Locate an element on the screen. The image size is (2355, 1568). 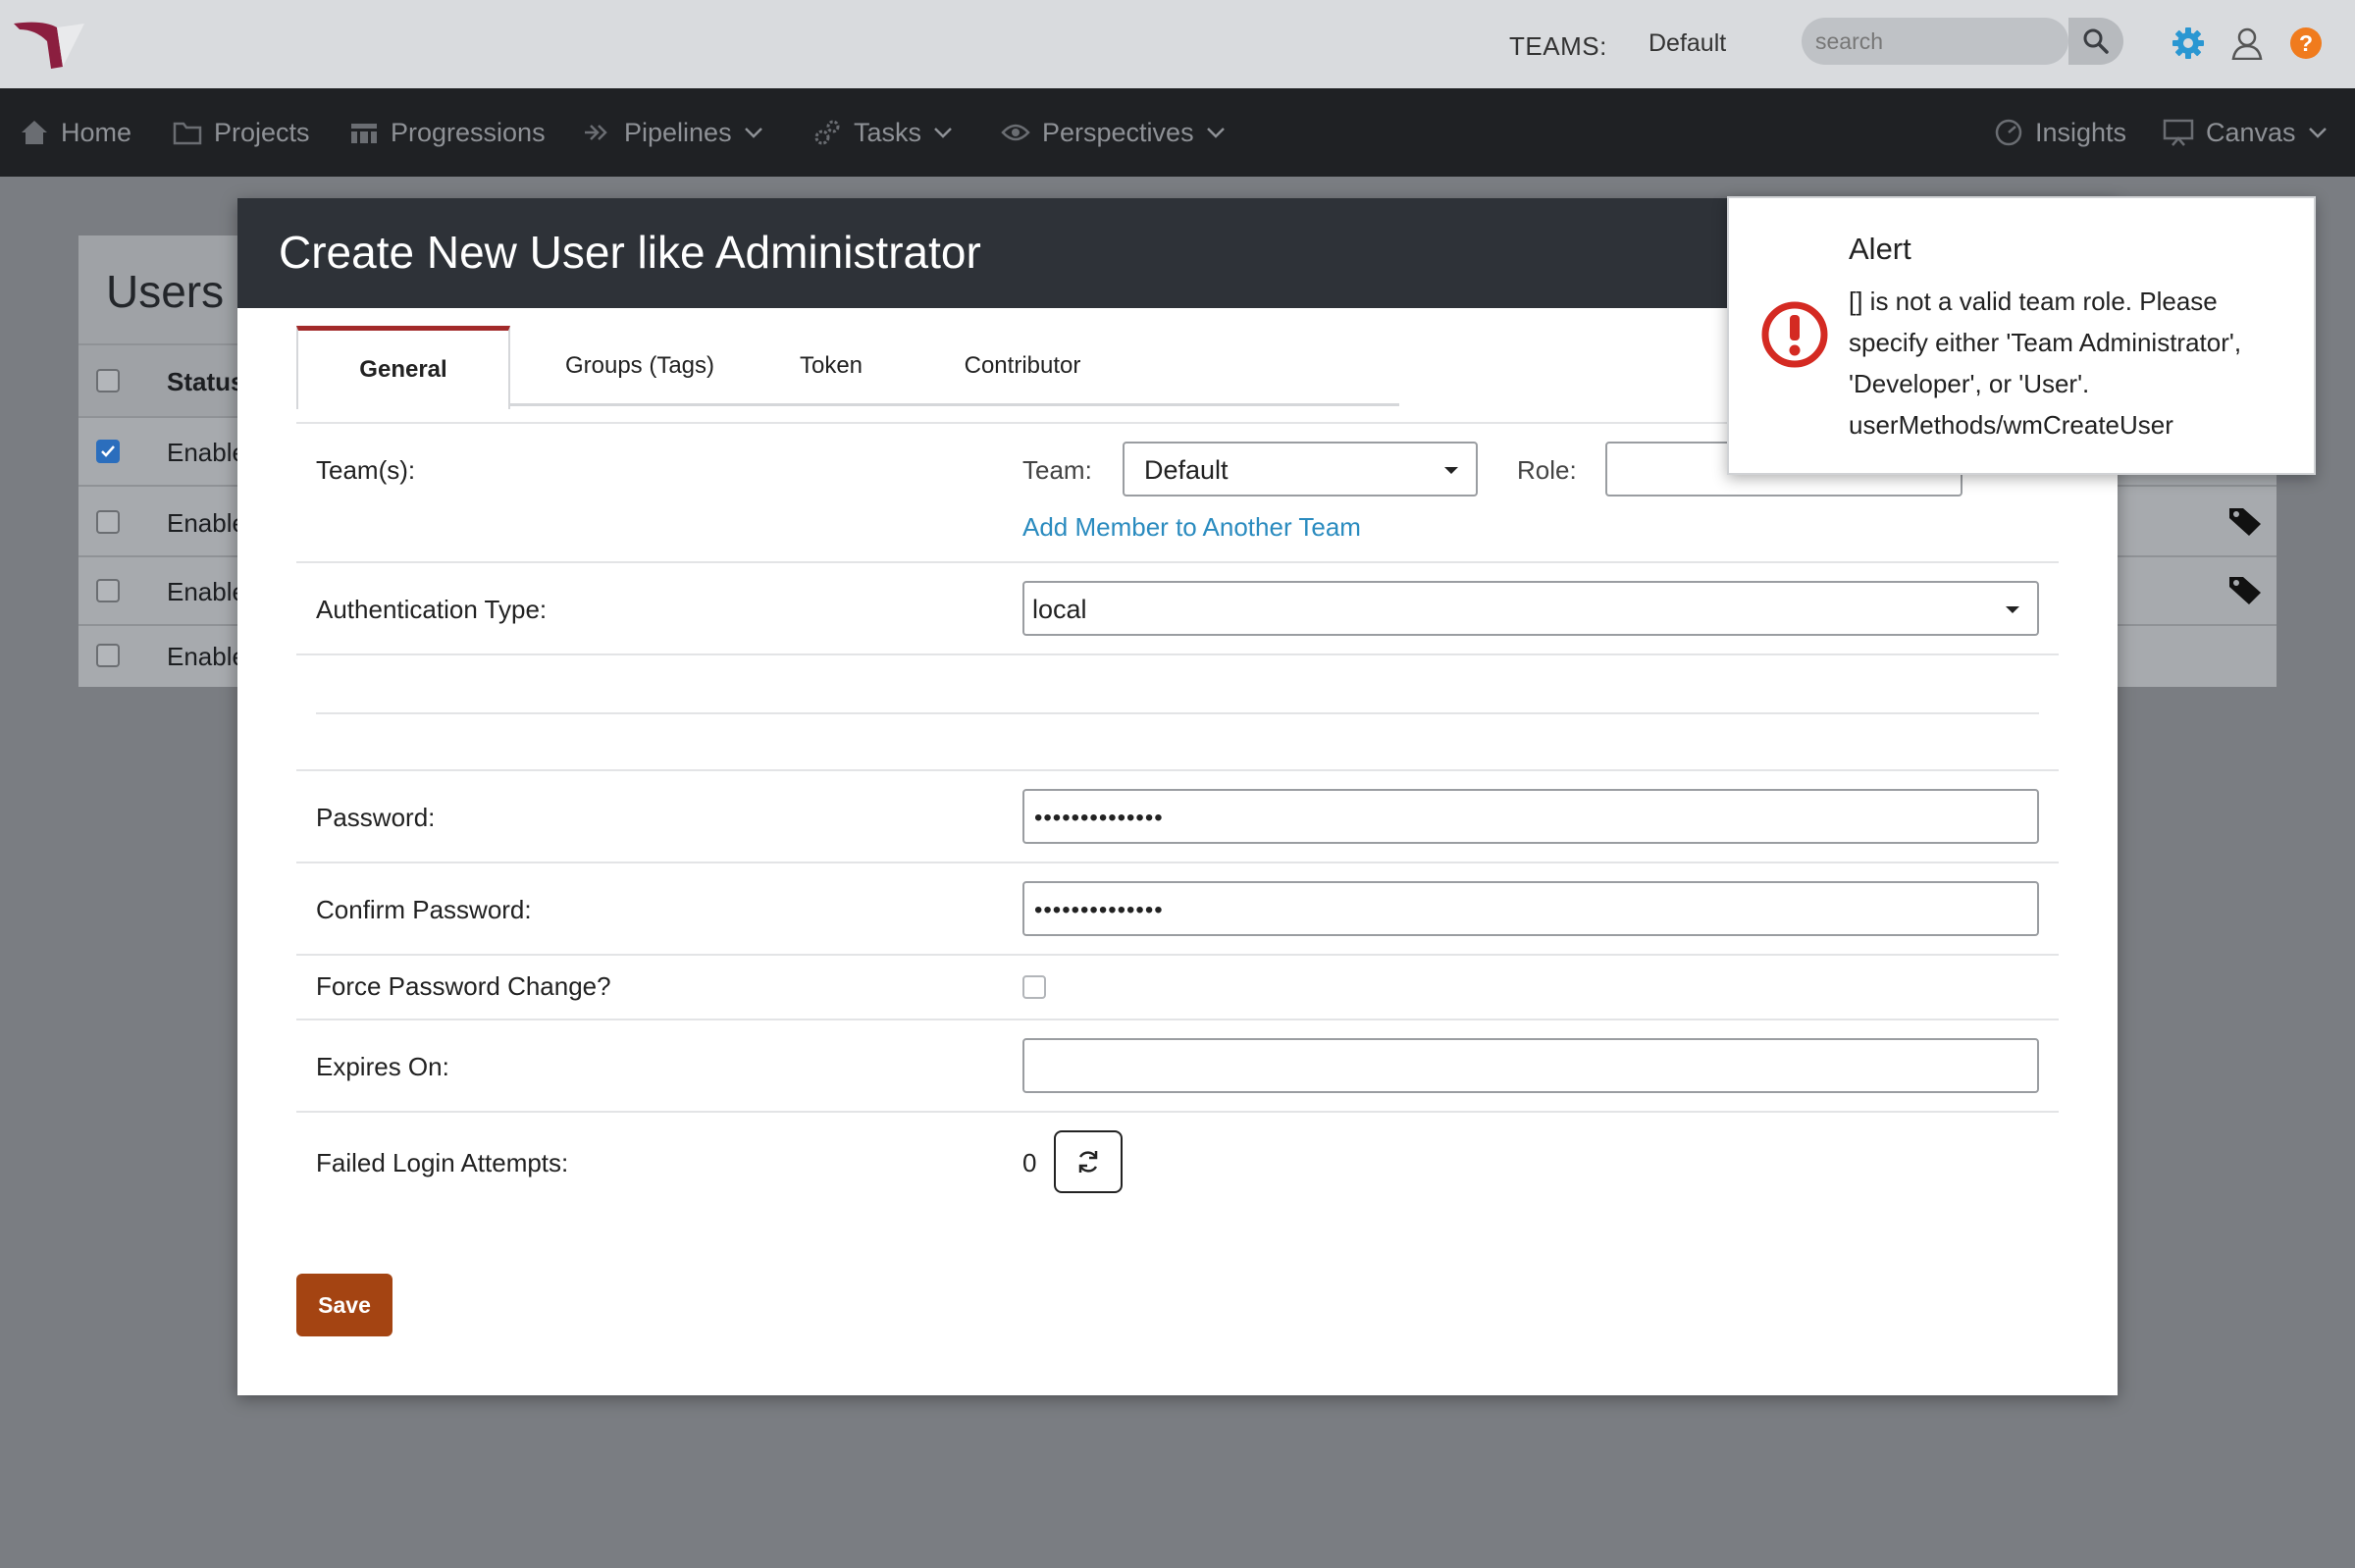
help-button: ? is located at coordinates (2306, 43).